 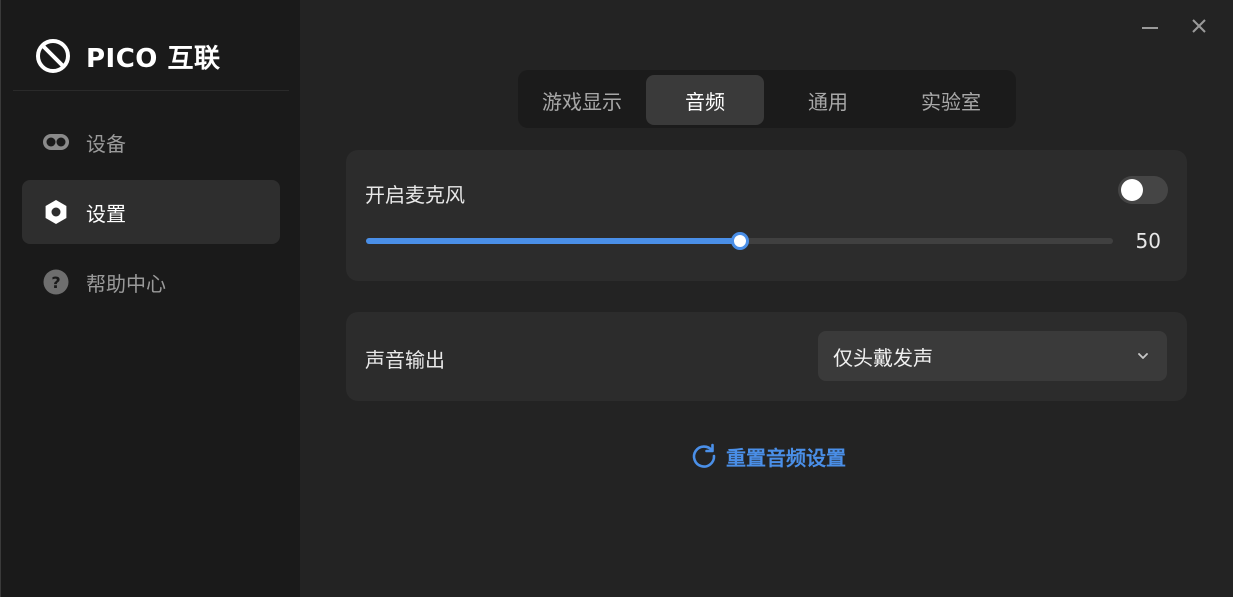 I want to click on minimize-button, so click(x=1150, y=26).